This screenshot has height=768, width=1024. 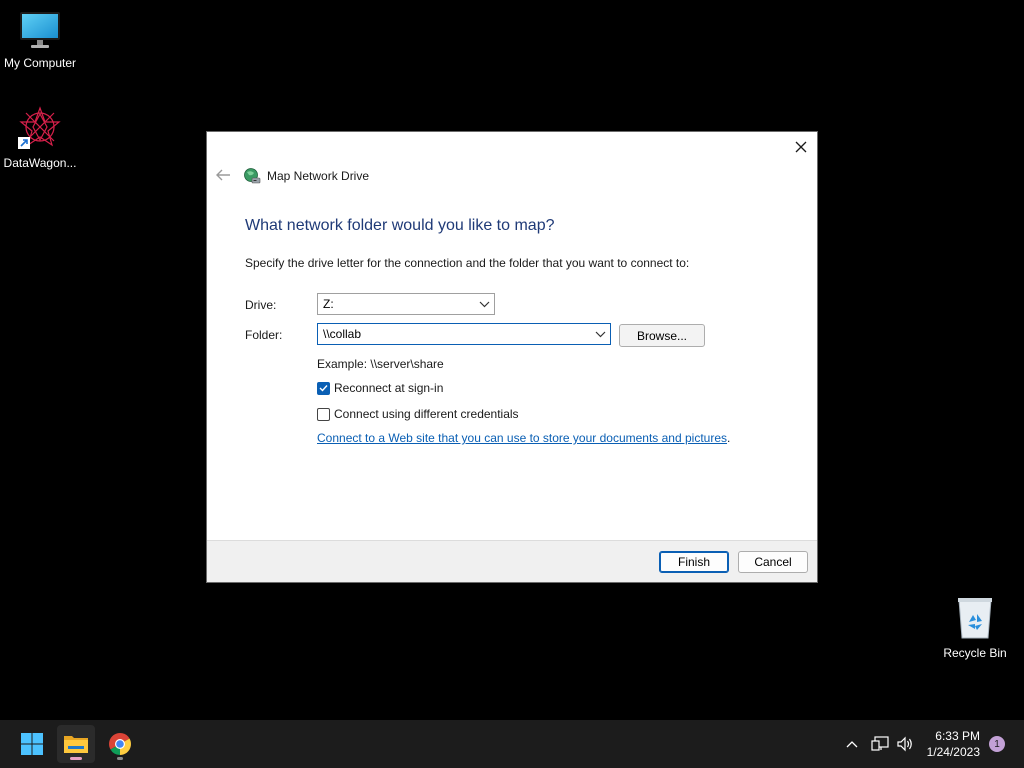 What do you see at coordinates (729, 438) in the screenshot?
I see `link-suffix: .` at bounding box center [729, 438].